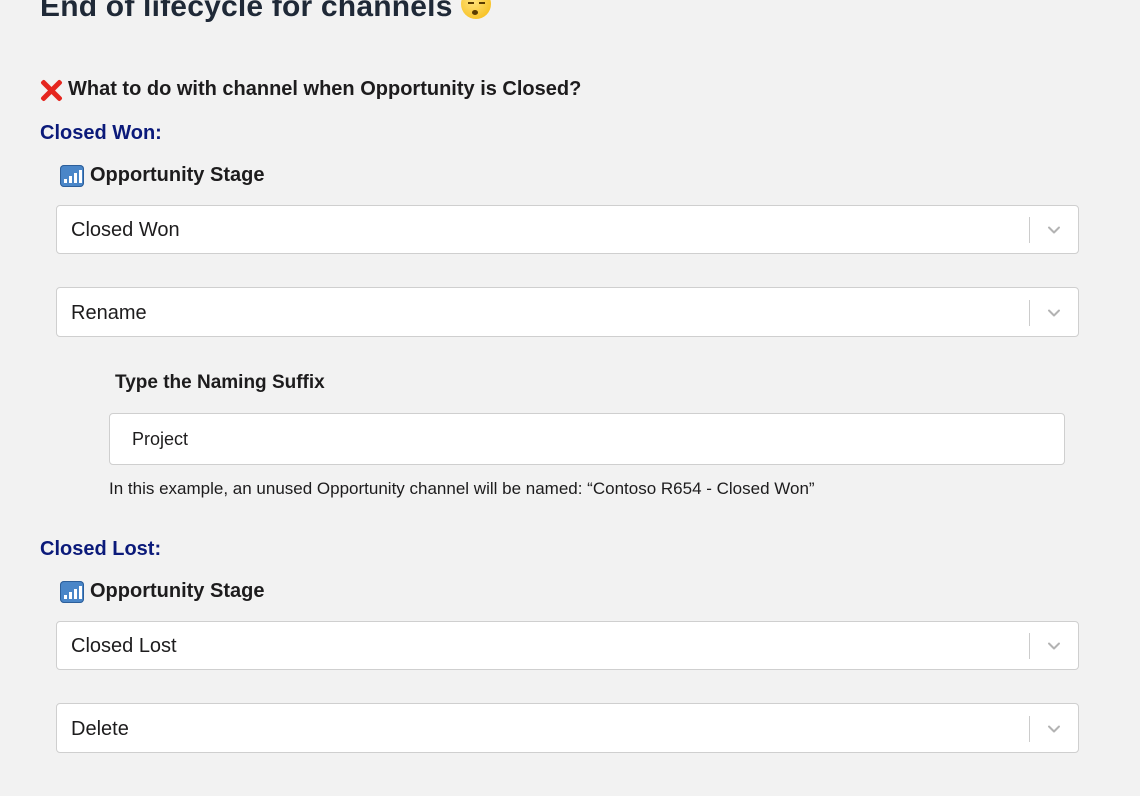 The image size is (1140, 796). Describe the element at coordinates (177, 591) in the screenshot. I see `closed-lost-stage-label-text: Opportunity Stage` at that location.